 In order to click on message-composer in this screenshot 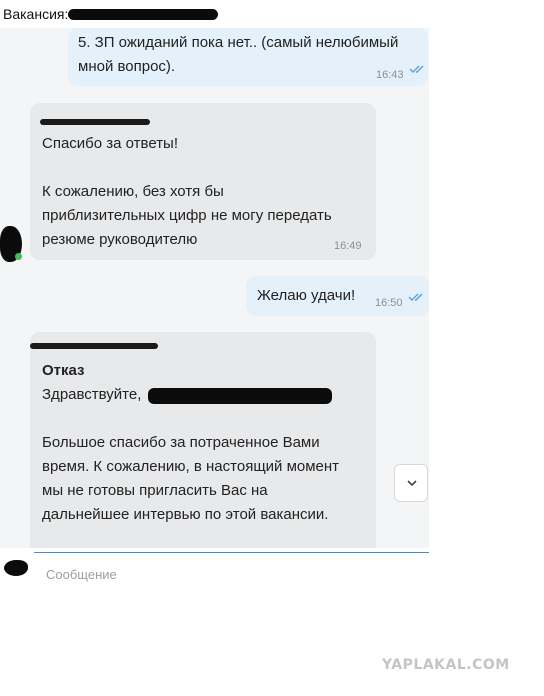, I will do `click(231, 567)`.